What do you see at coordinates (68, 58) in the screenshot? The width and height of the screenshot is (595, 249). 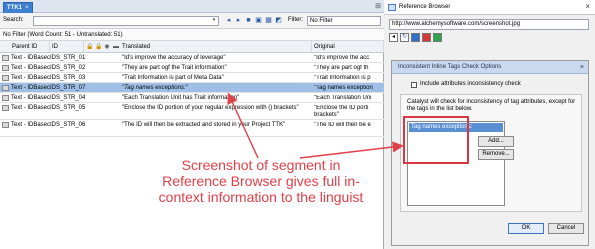 I see `cell-id: IDS_STR_01` at bounding box center [68, 58].